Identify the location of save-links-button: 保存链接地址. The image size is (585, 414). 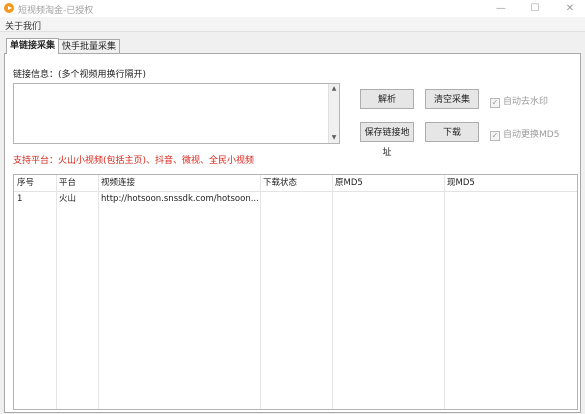
(387, 140).